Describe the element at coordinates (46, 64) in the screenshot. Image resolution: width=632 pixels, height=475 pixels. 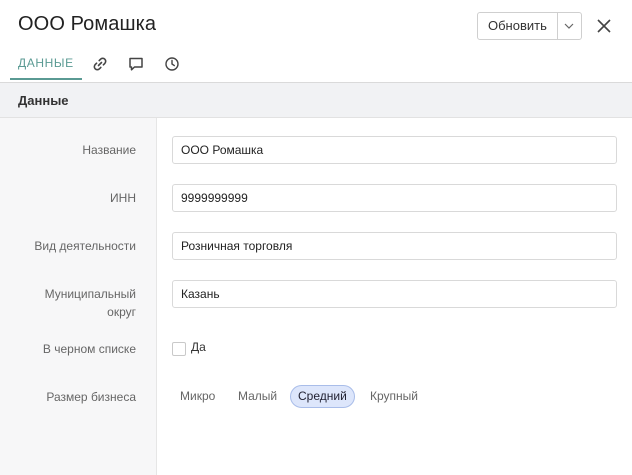
I see `tab-data: ДАННЫЕ` at that location.